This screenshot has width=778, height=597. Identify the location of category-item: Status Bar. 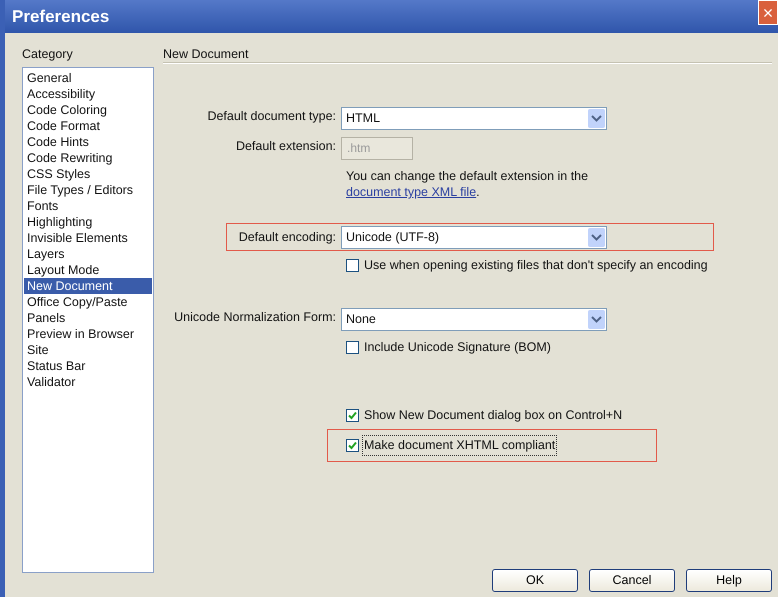
(88, 366).